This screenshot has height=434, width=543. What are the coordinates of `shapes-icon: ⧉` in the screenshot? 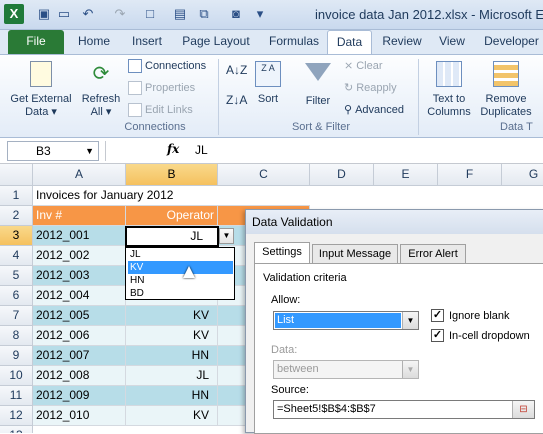 It's located at (204, 14).